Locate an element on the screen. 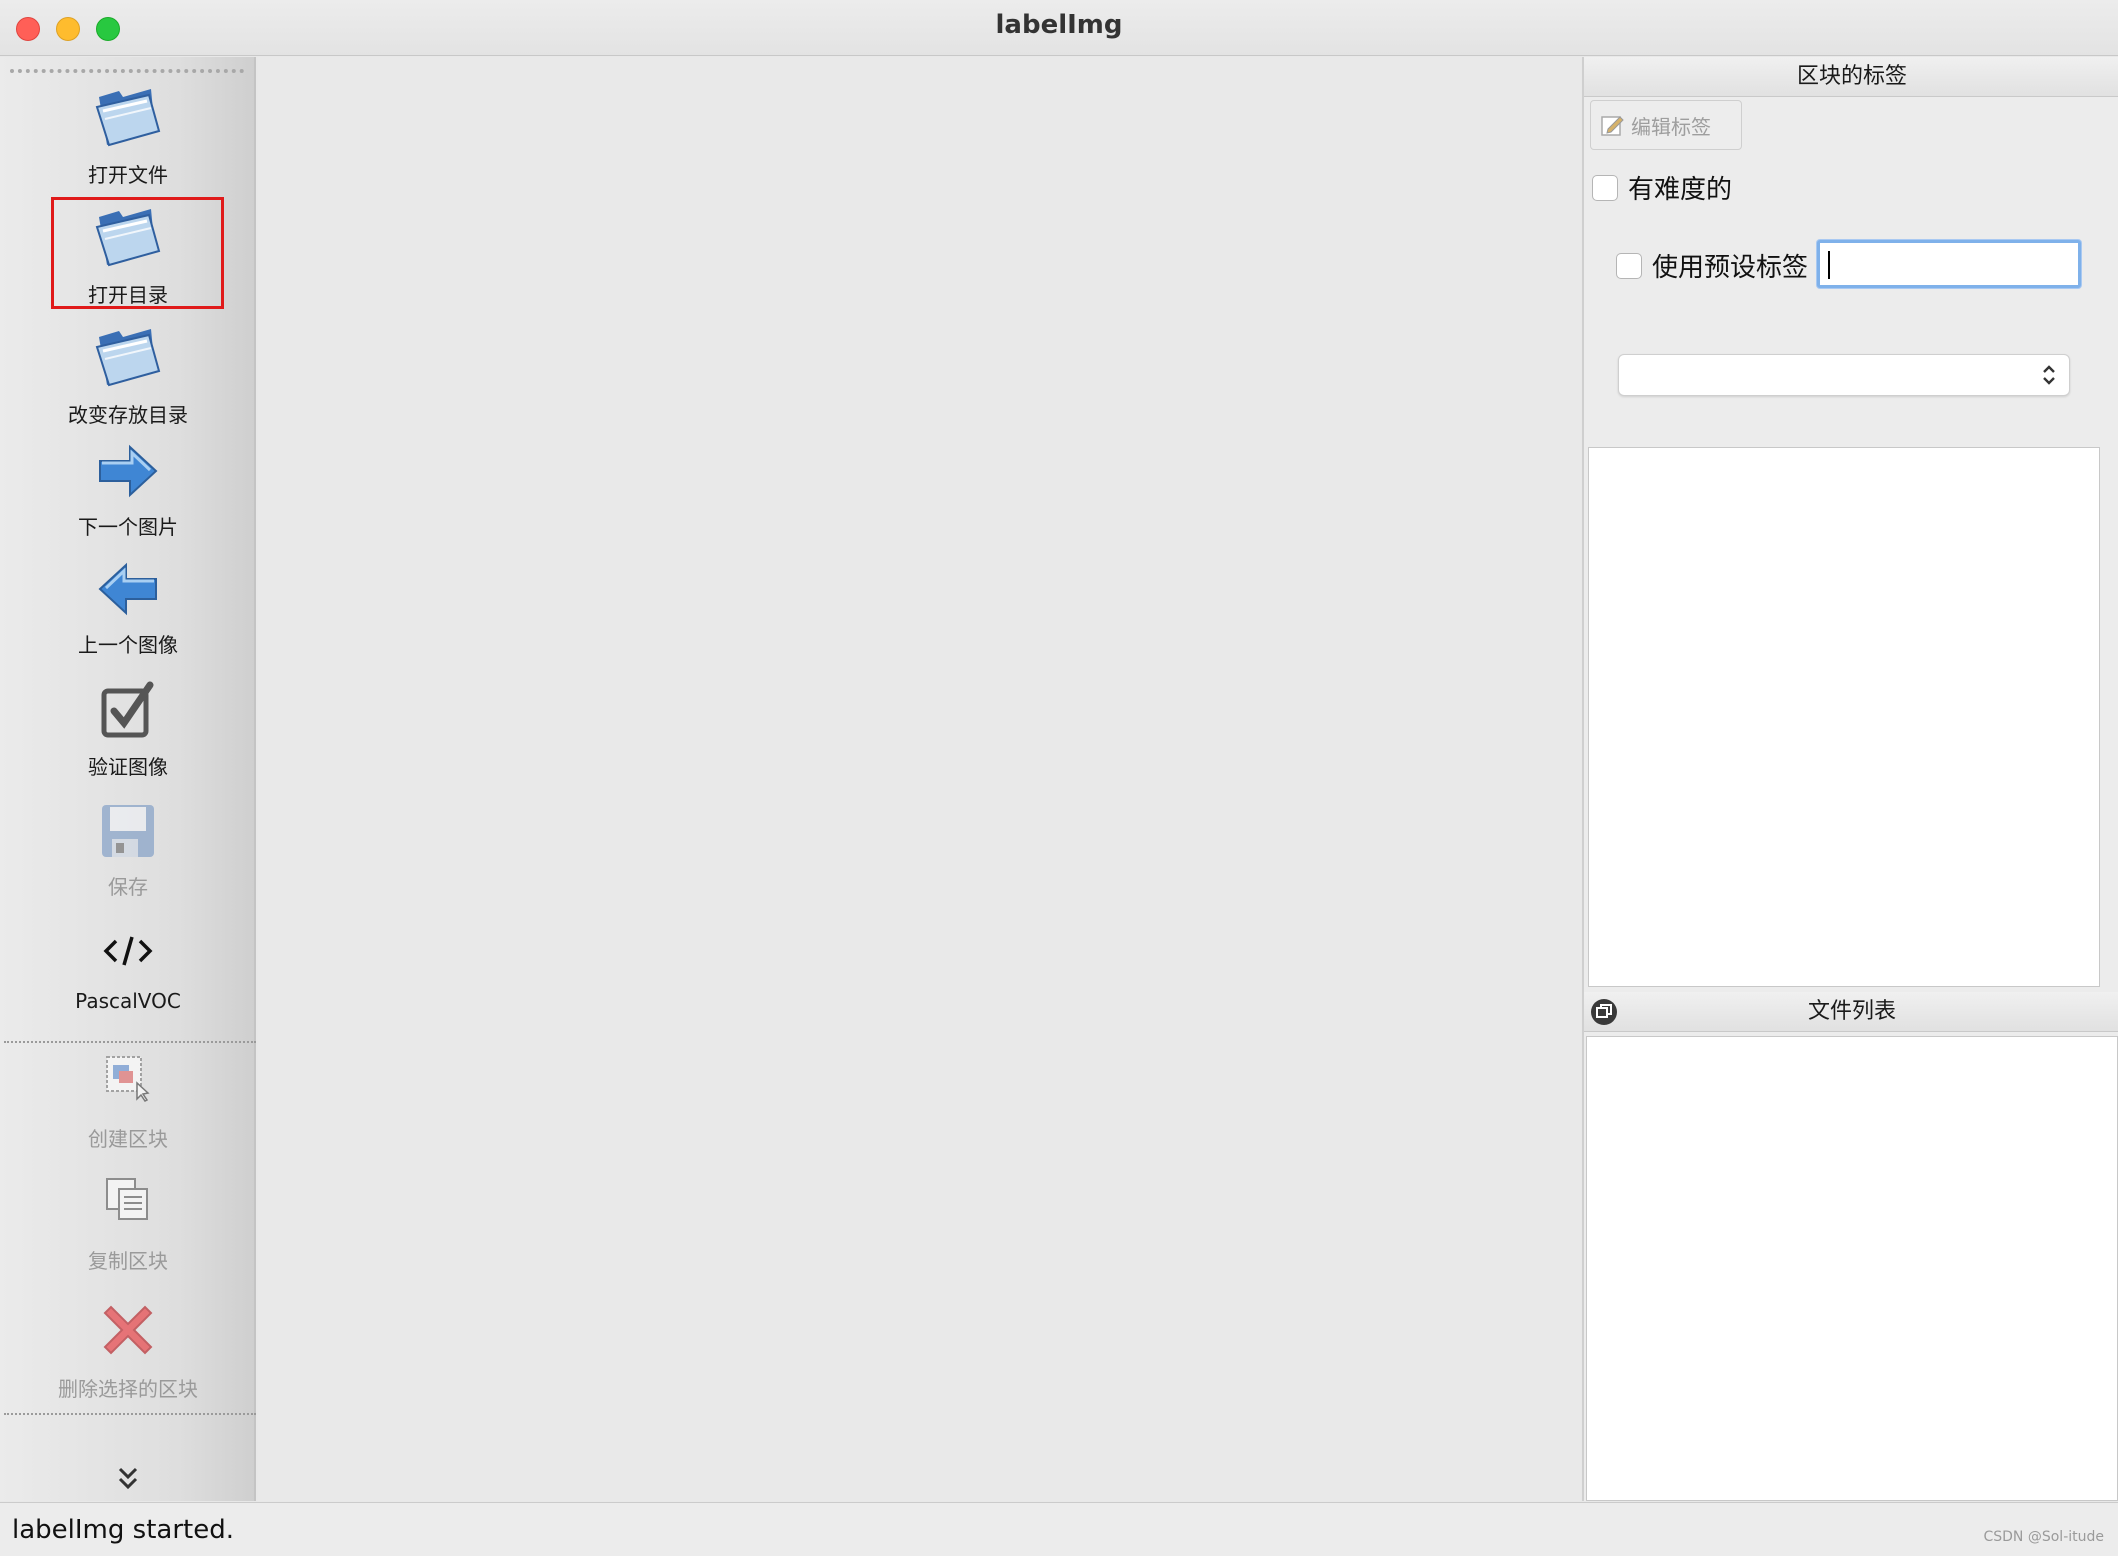 The width and height of the screenshot is (2118, 1556). delete-box-button: 删除选择的区块 is located at coordinates (128, 1353).